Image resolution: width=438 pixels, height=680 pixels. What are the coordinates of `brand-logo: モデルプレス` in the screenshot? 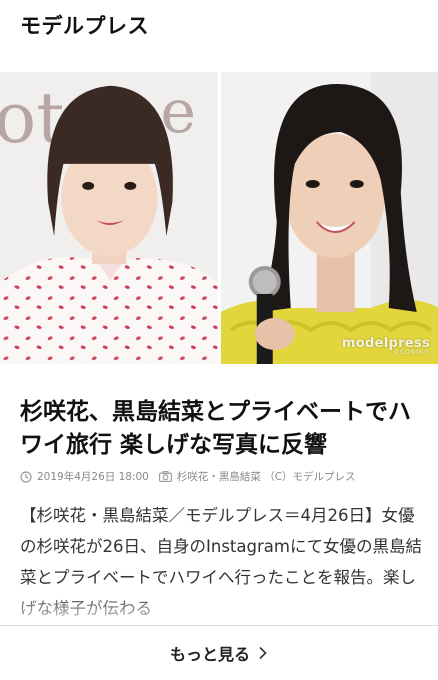 It's located at (84, 25).